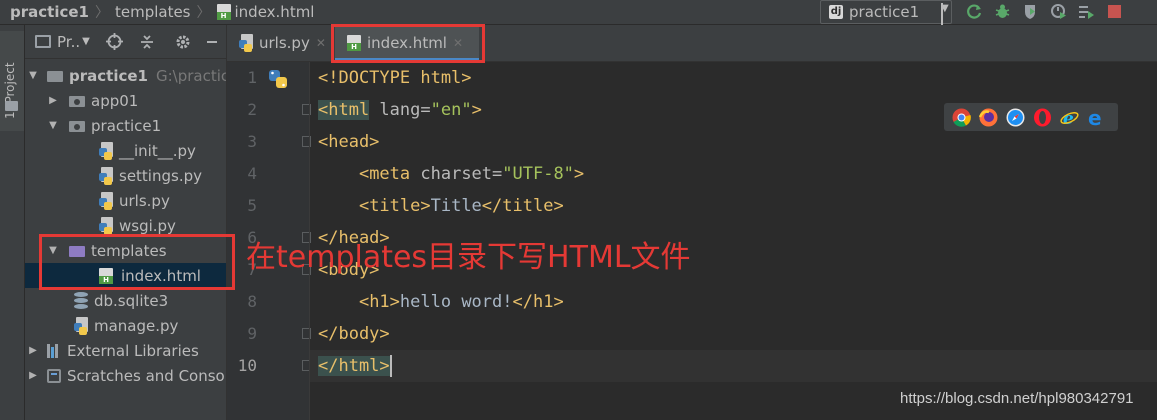 This screenshot has width=1157, height=420. I want to click on chrome-icon, so click(961, 117).